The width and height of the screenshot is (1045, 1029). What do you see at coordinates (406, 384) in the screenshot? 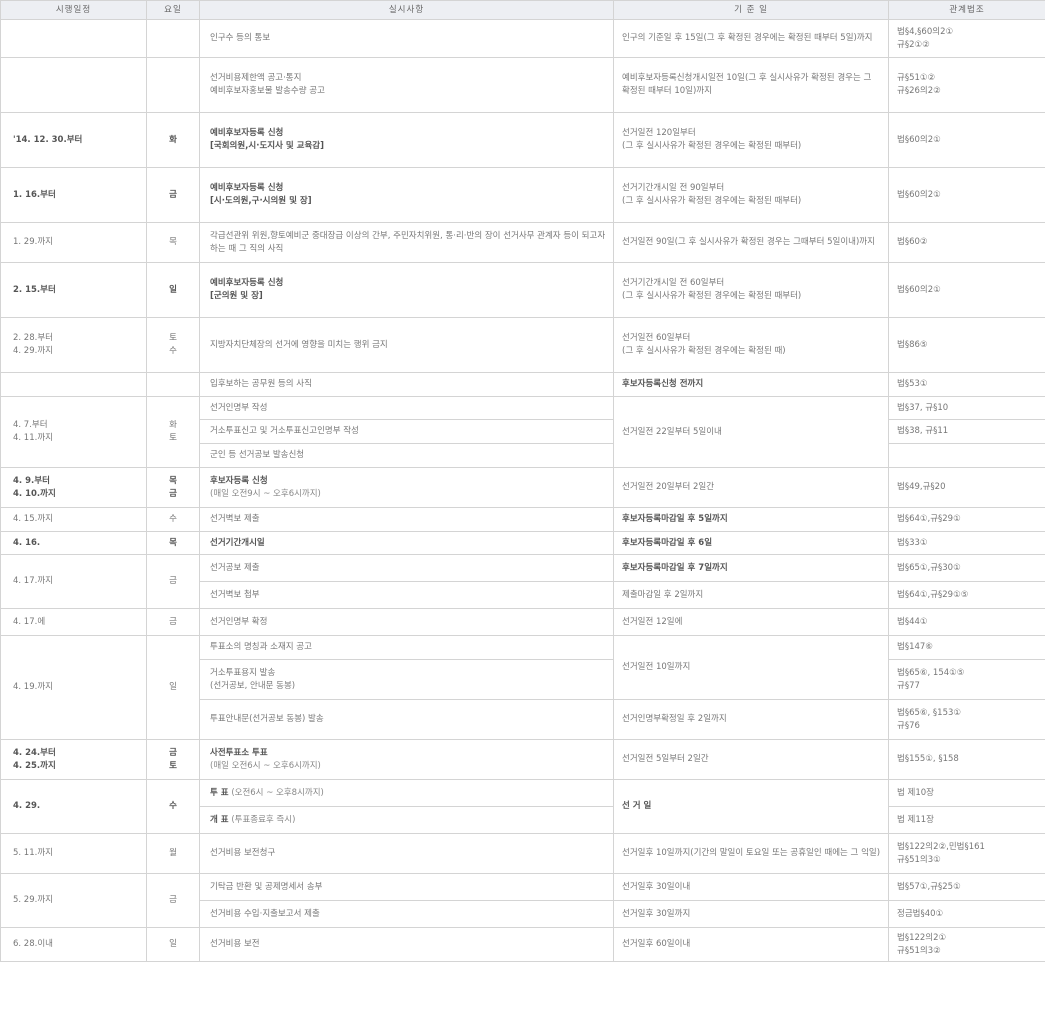
I see `activity-cell: 입후보하는 공무원 등의 사직` at bounding box center [406, 384].